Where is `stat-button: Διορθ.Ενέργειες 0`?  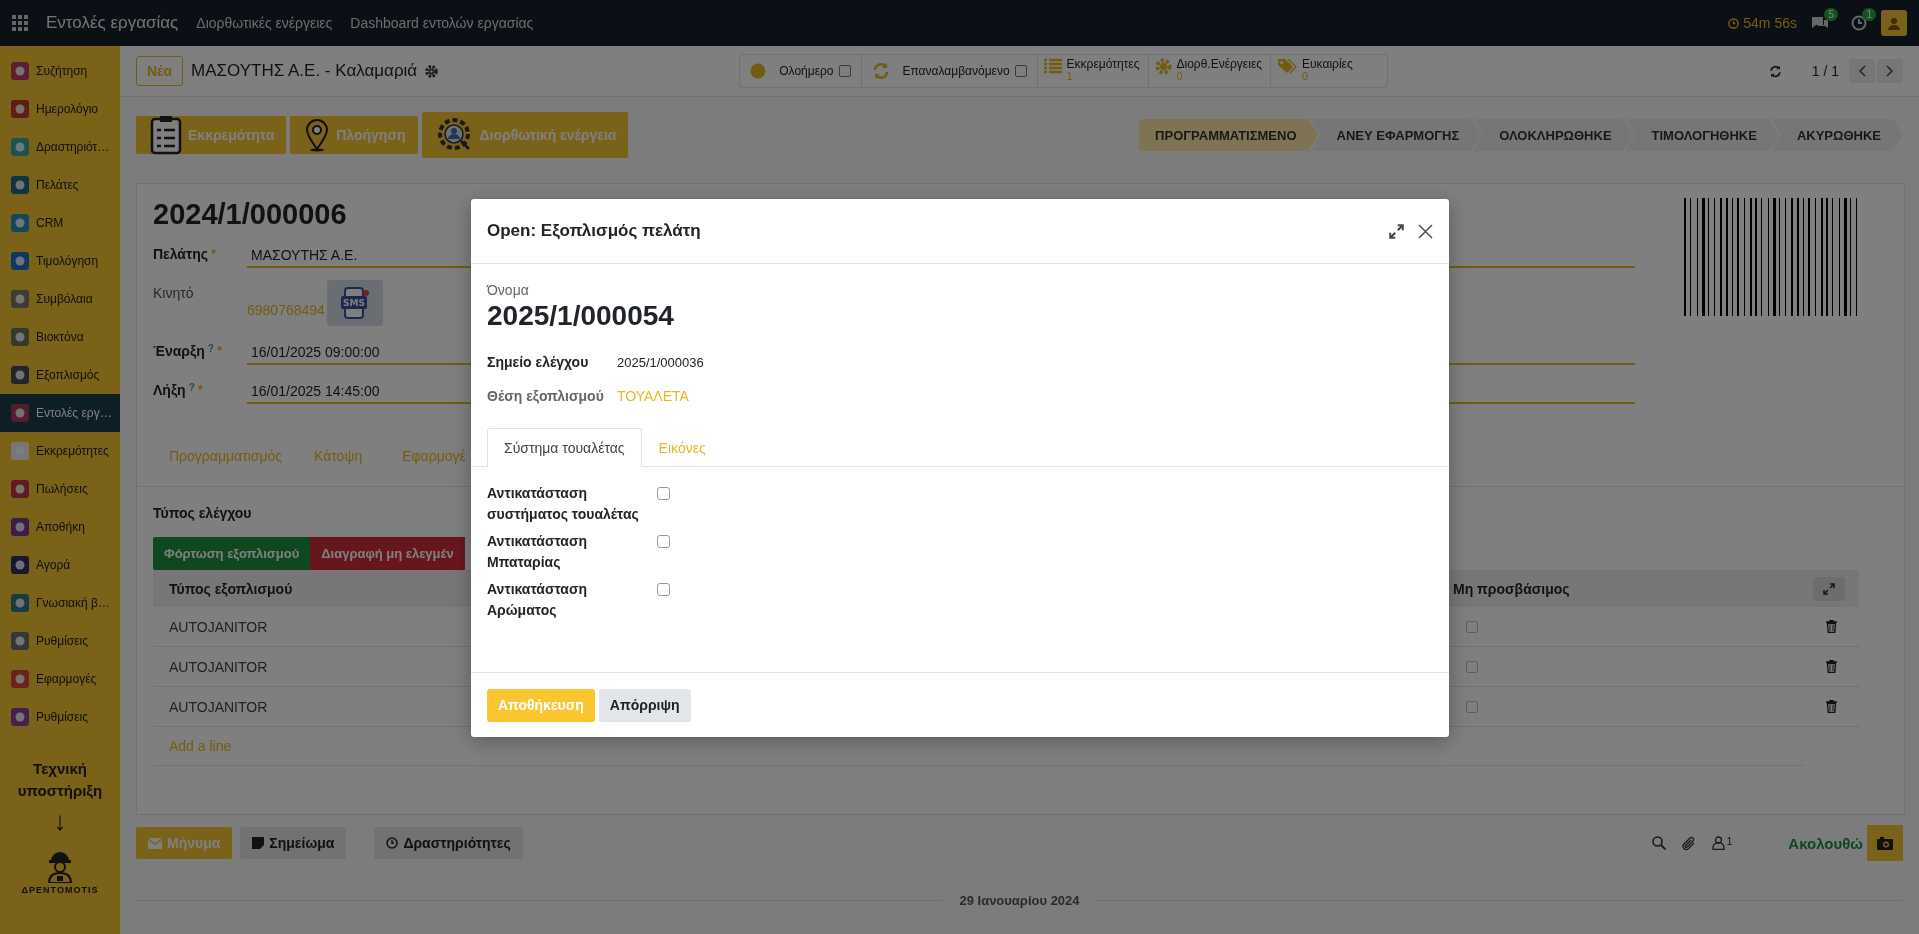 stat-button: Διορθ.Ενέργειες 0 is located at coordinates (1210, 71).